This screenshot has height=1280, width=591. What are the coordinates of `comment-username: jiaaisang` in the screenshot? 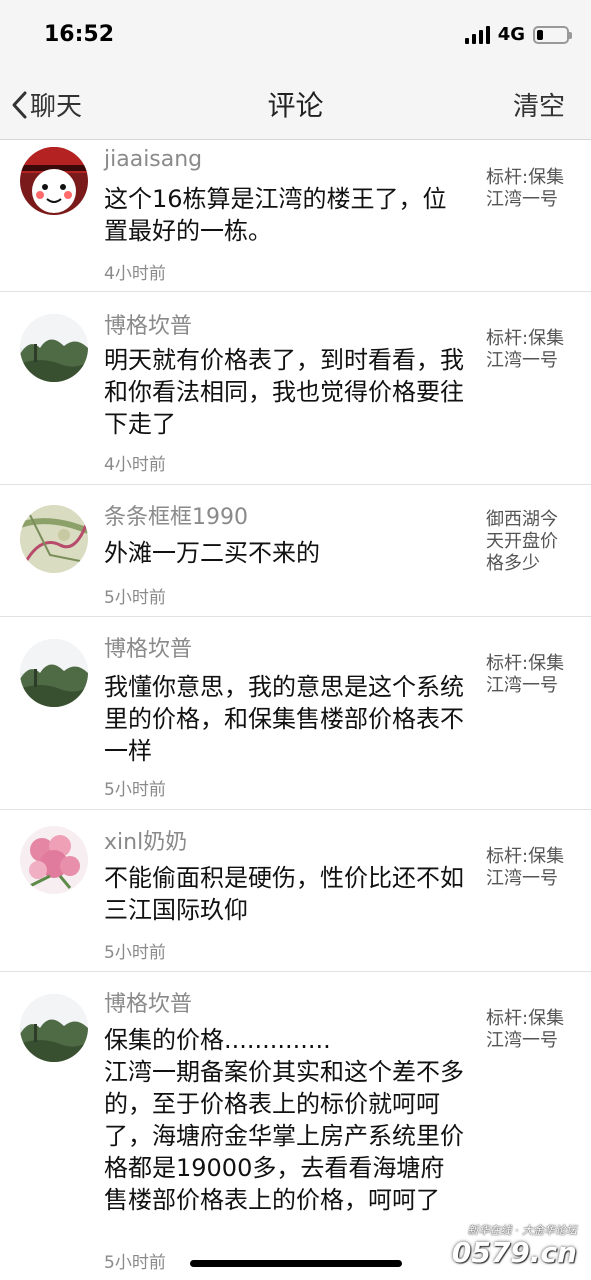 It's located at (153, 159).